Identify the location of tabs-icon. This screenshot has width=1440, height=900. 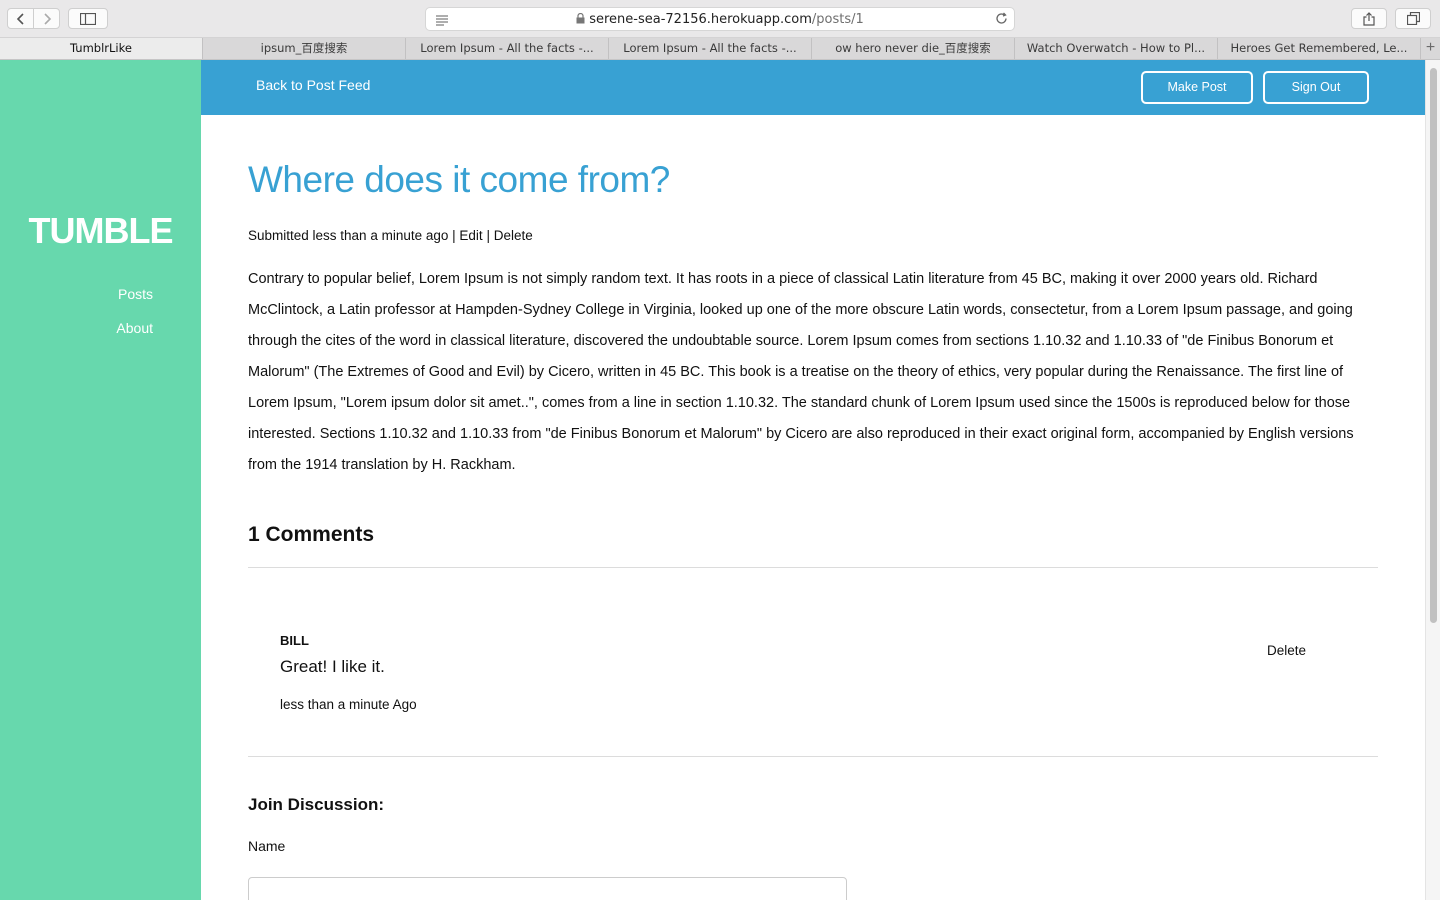
(1413, 18).